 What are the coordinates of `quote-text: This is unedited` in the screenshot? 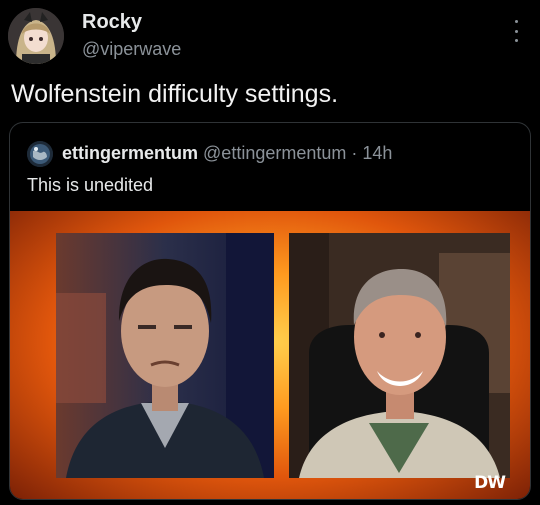 It's located at (90, 185).